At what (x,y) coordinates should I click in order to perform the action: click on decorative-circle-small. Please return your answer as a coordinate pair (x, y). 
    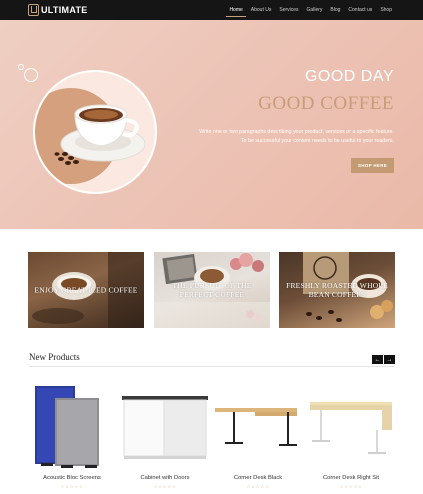
    Looking at the image, I should click on (21, 67).